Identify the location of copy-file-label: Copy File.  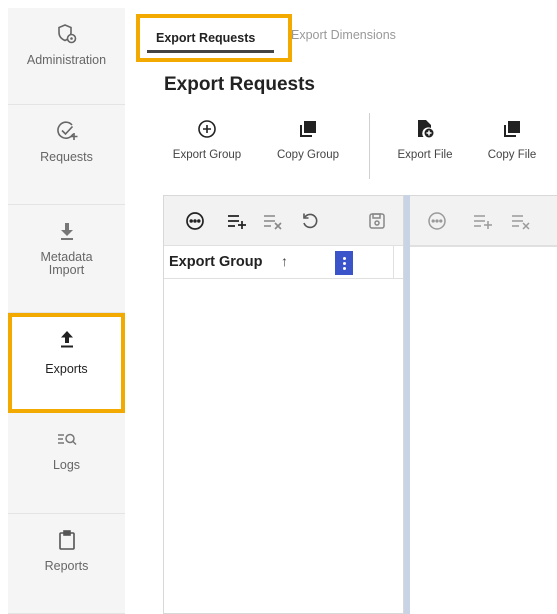
(512, 155).